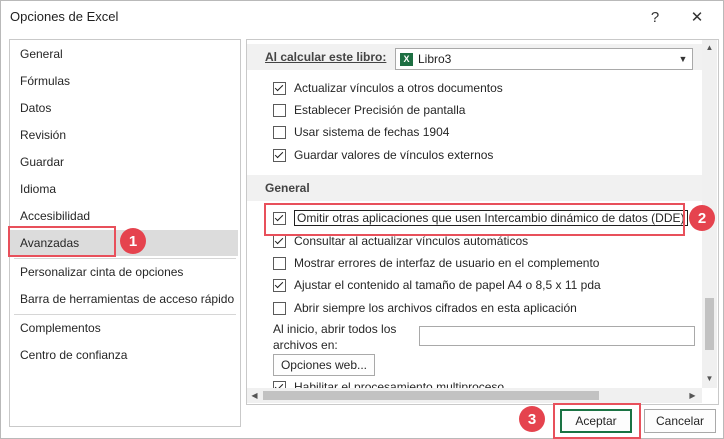  I want to click on nav-item-general: General, so click(124, 54).